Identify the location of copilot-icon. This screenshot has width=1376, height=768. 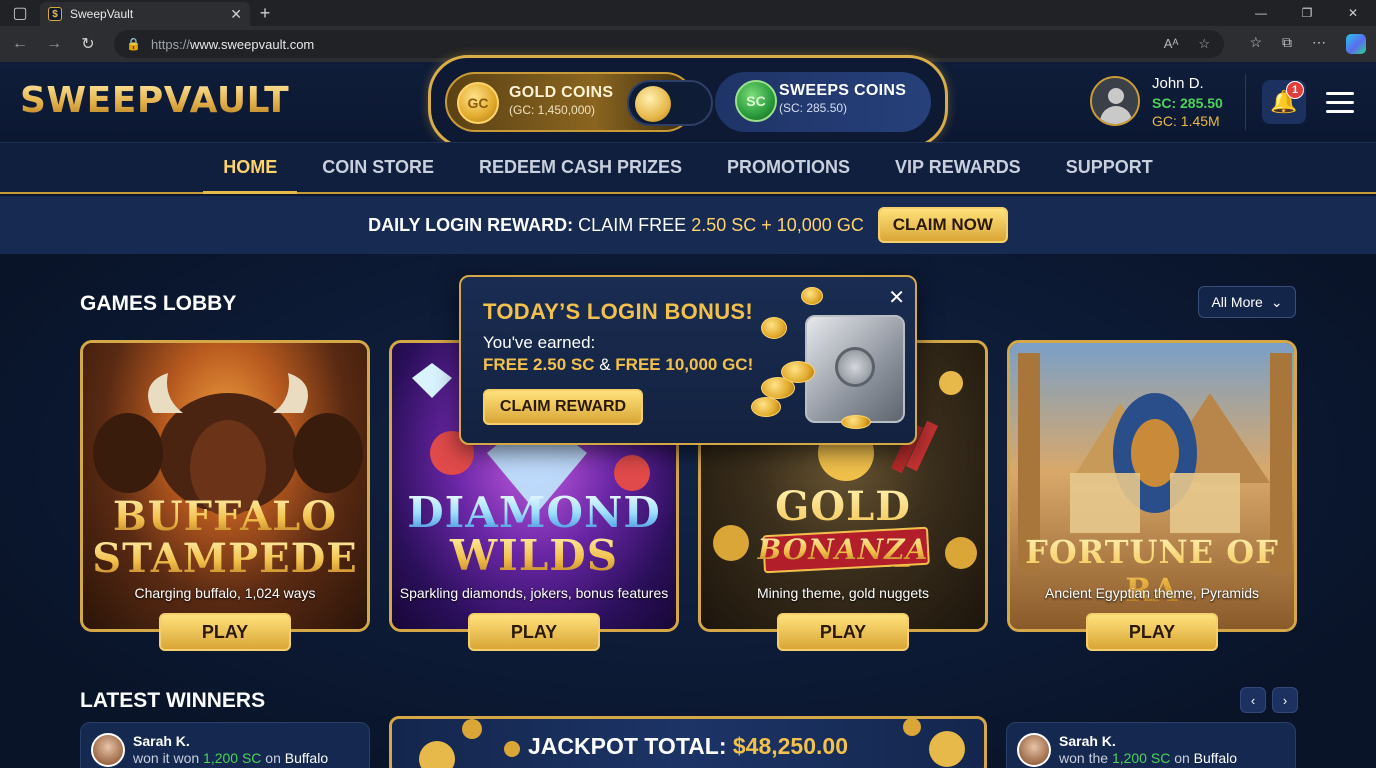
(1356, 44).